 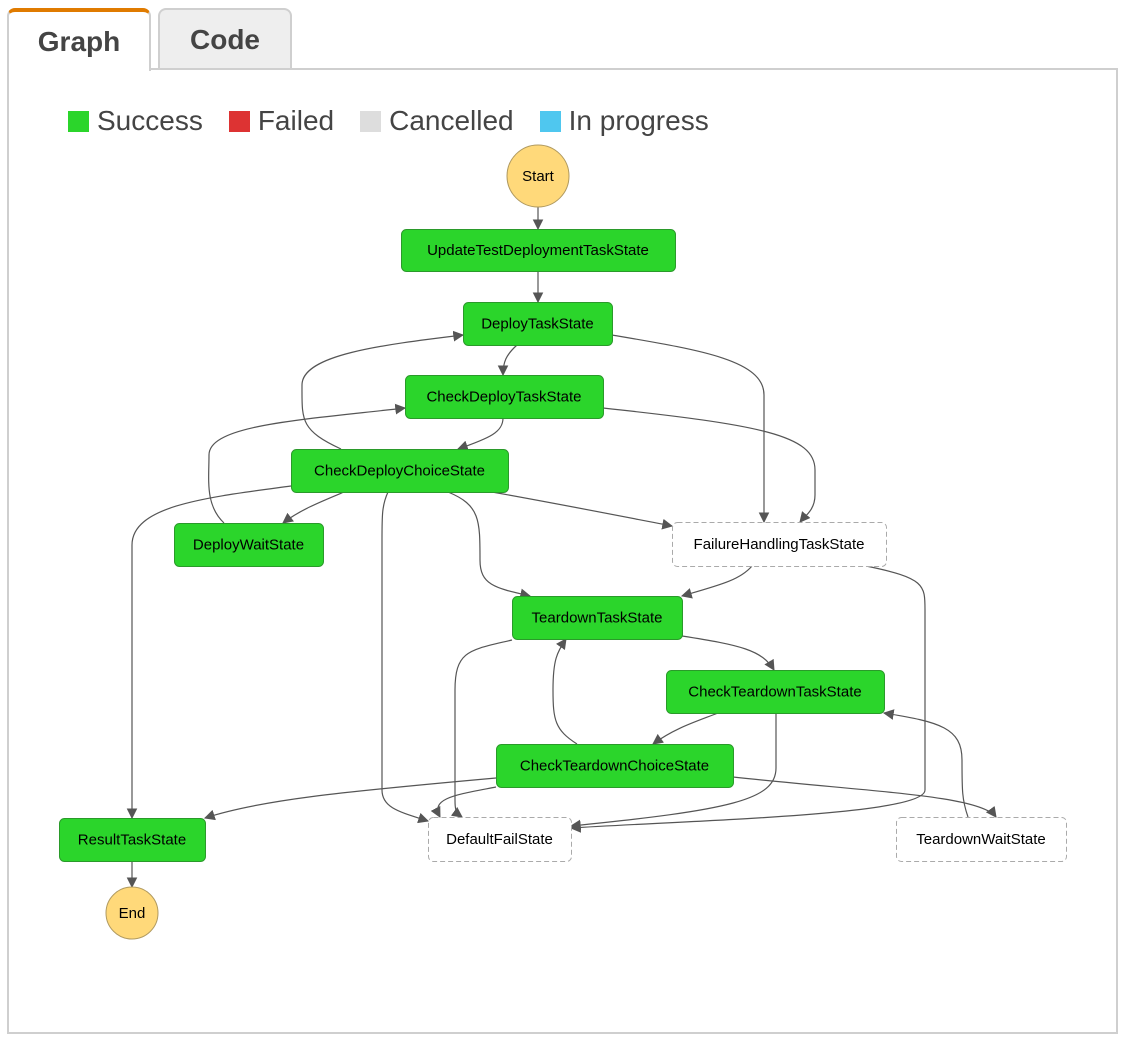 What do you see at coordinates (728, 653) in the screenshot?
I see `edge-teardown-to-checkTeardownTask` at bounding box center [728, 653].